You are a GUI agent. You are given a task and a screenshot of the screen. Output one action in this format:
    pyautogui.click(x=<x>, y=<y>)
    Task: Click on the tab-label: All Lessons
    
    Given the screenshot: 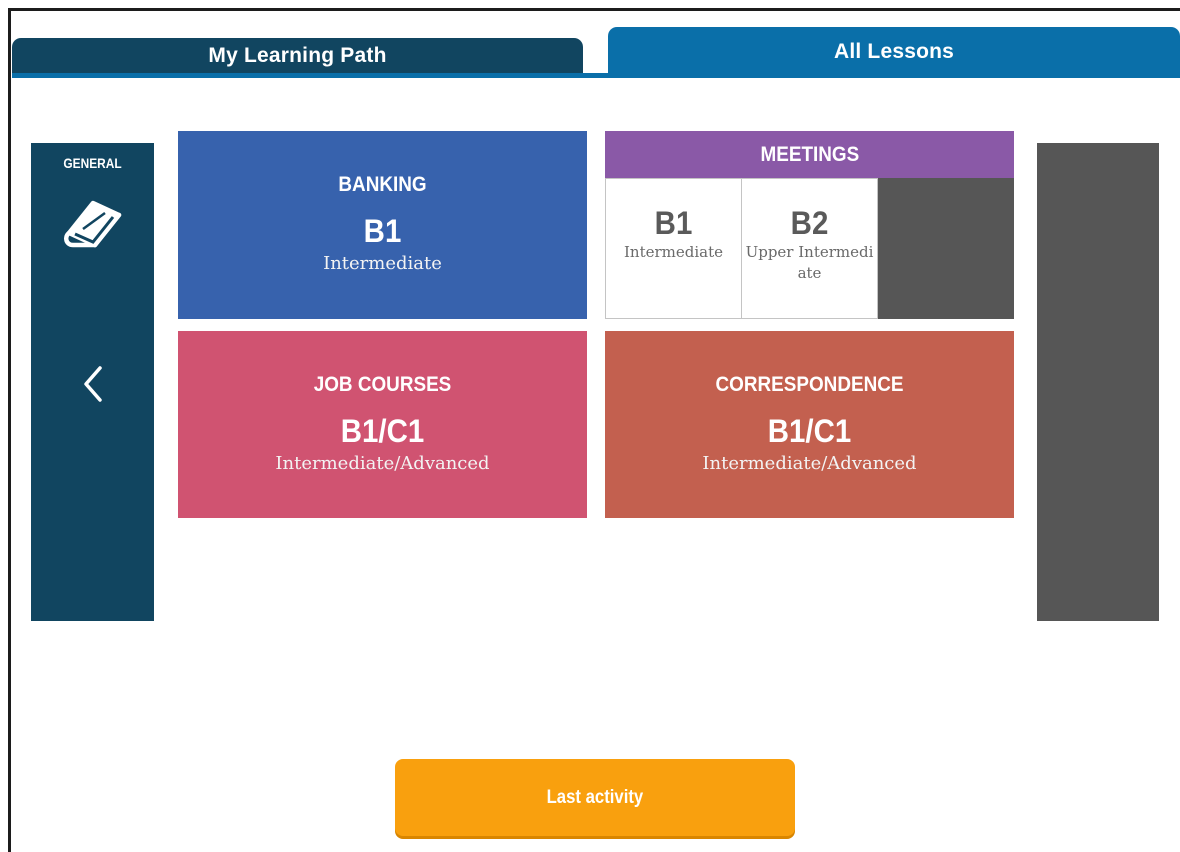 What is the action you would take?
    pyautogui.click(x=894, y=51)
    